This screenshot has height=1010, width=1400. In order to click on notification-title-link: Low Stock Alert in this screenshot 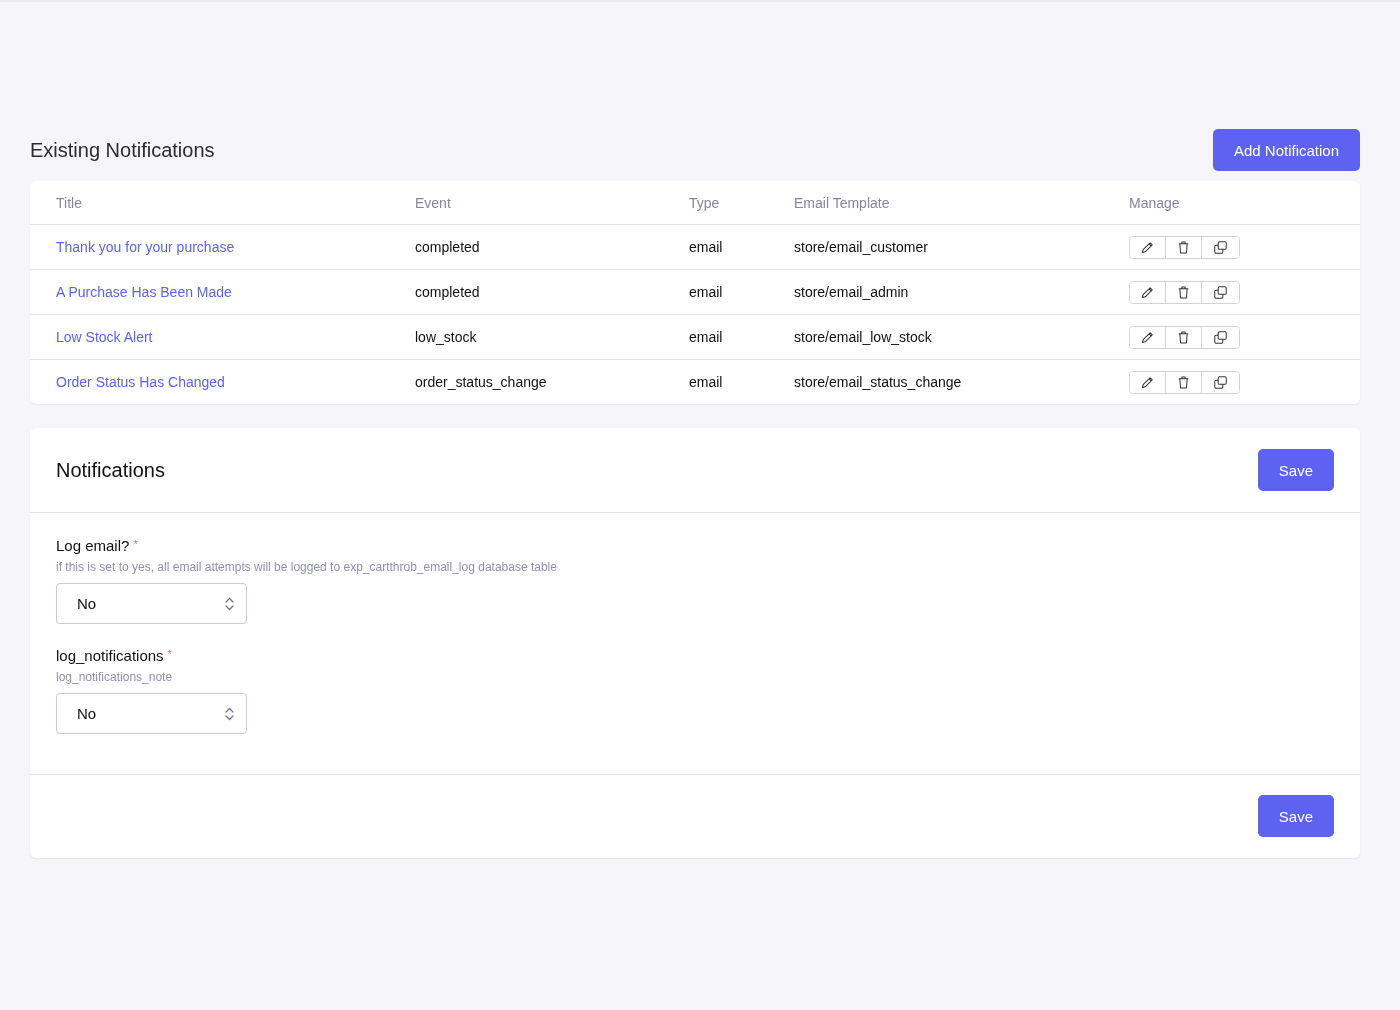, I will do `click(104, 337)`.